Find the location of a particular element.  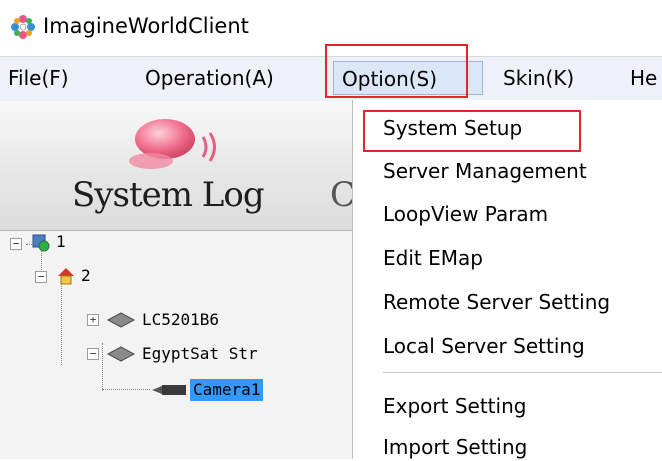

window-title: ImagineWorldClient is located at coordinates (146, 26).